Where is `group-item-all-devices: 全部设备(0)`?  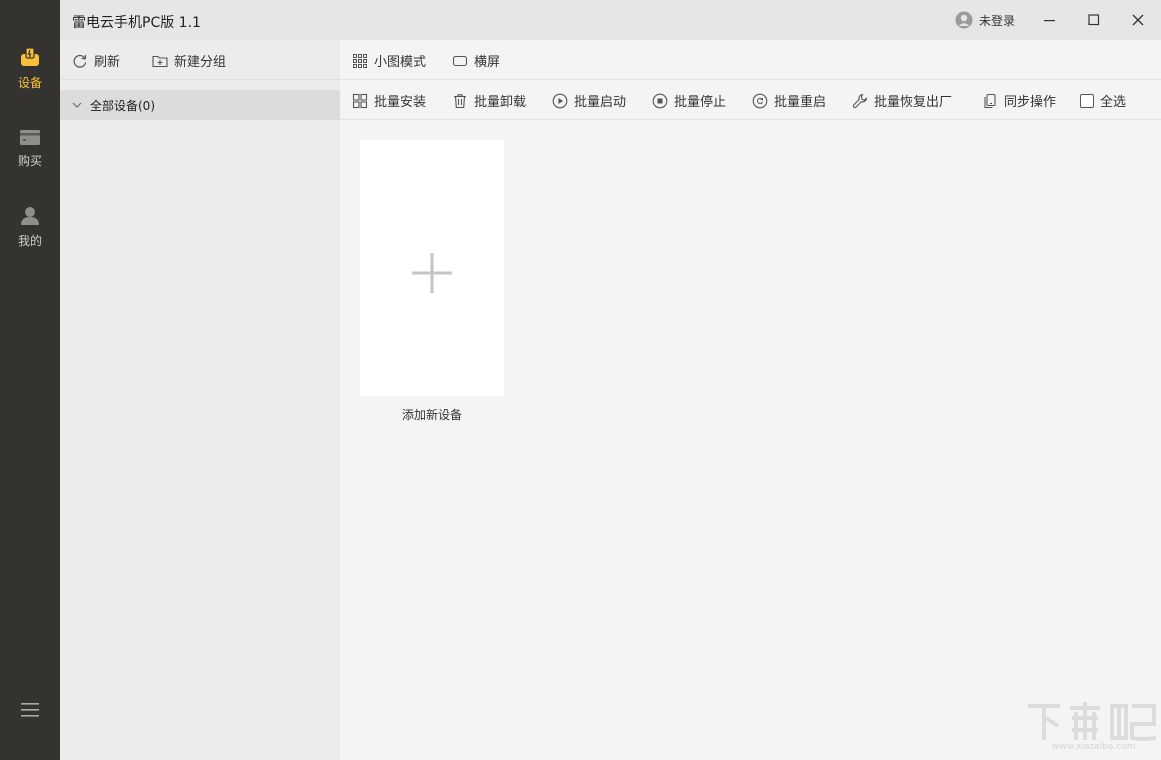 group-item-all-devices: 全部设备(0) is located at coordinates (200, 105).